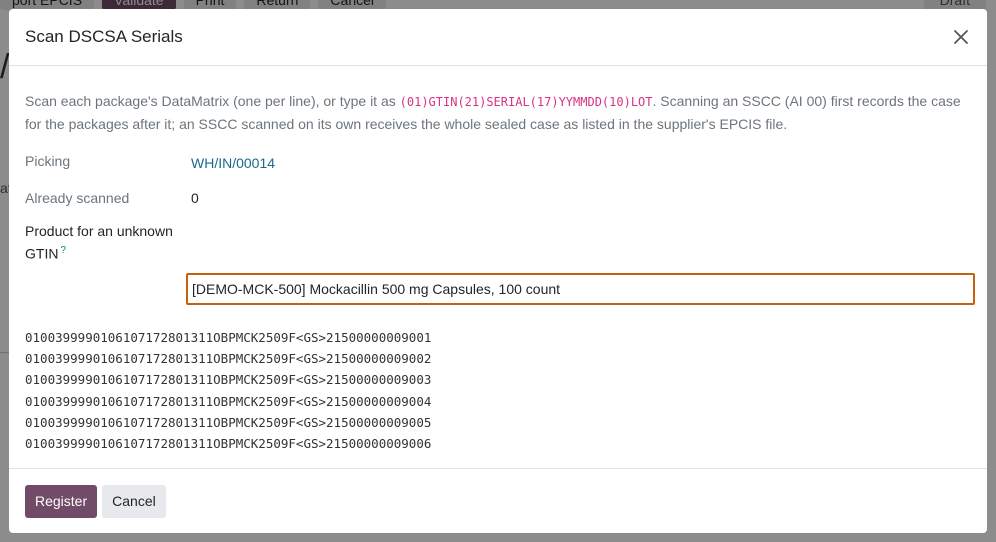 This screenshot has width=996, height=542. What do you see at coordinates (42, 253) in the screenshot?
I see `unknown-gtin-label-line2: GTIN` at bounding box center [42, 253].